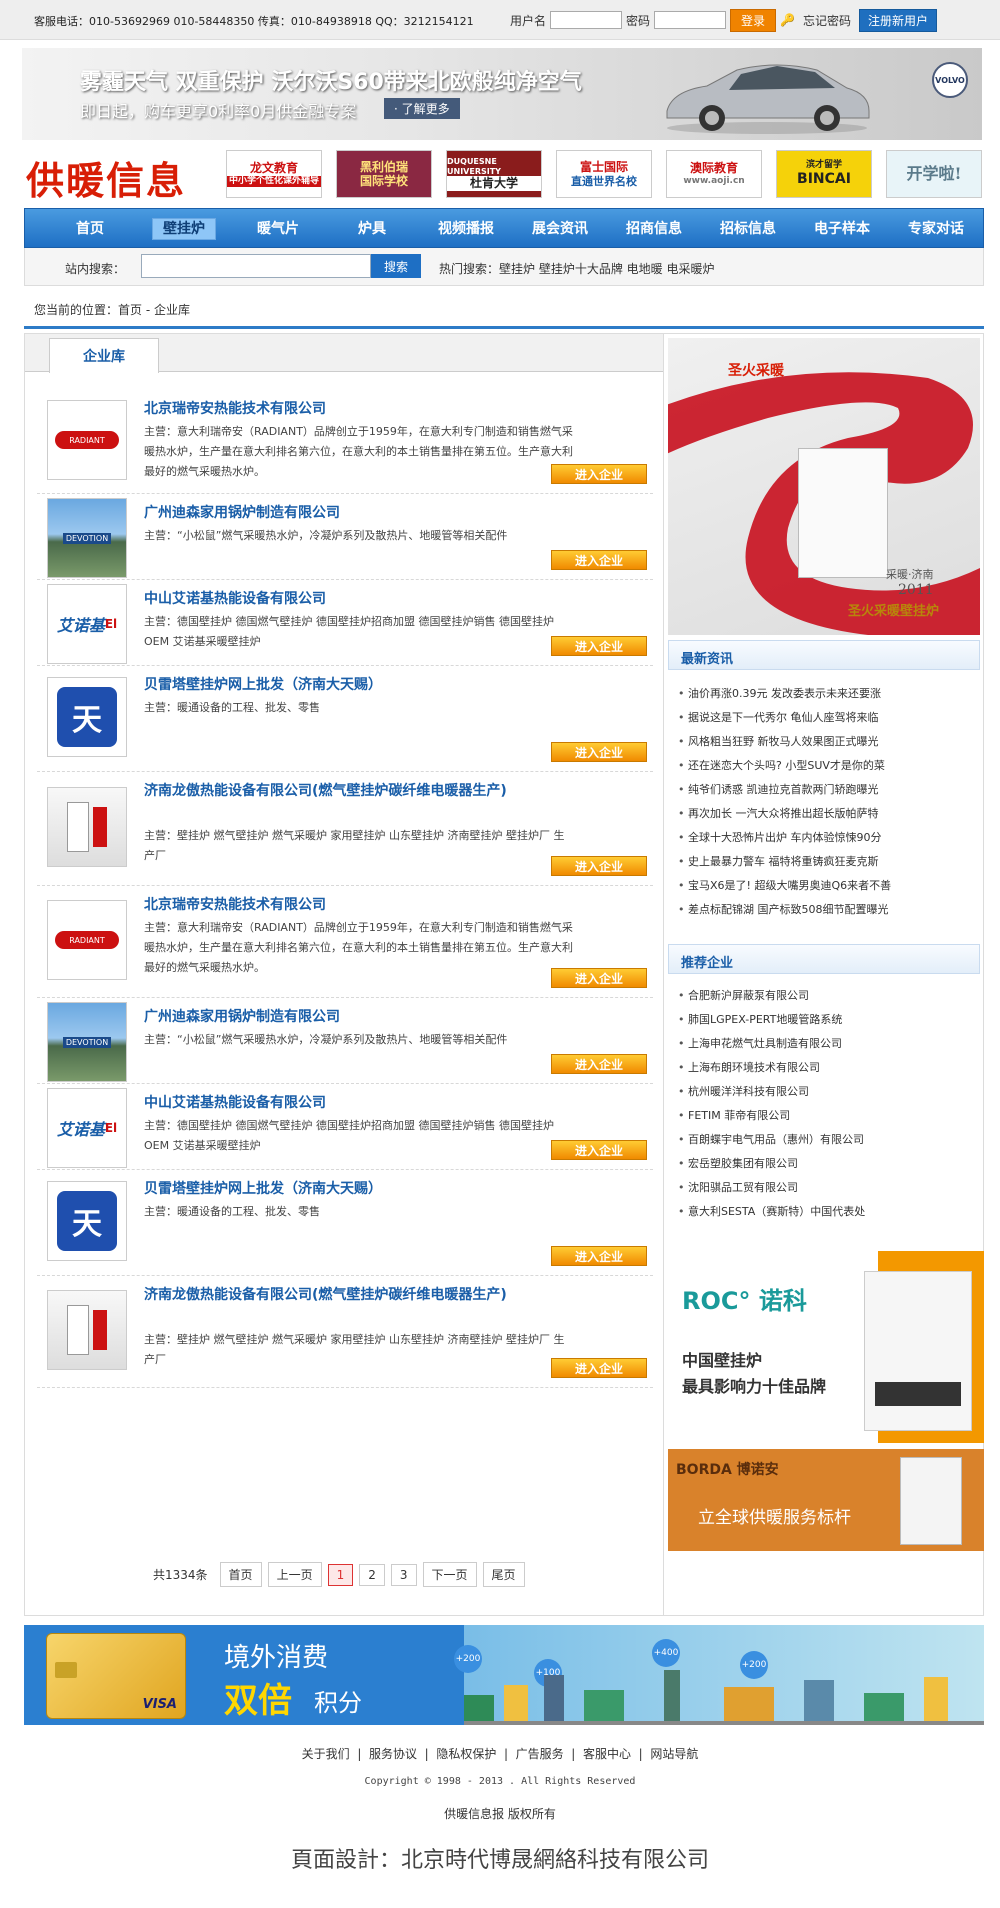 This screenshot has width=1000, height=1908. Describe the element at coordinates (771, 1164) in the screenshot. I see `recommended-company-item: 宏岳塑胶集团有限公司` at that location.